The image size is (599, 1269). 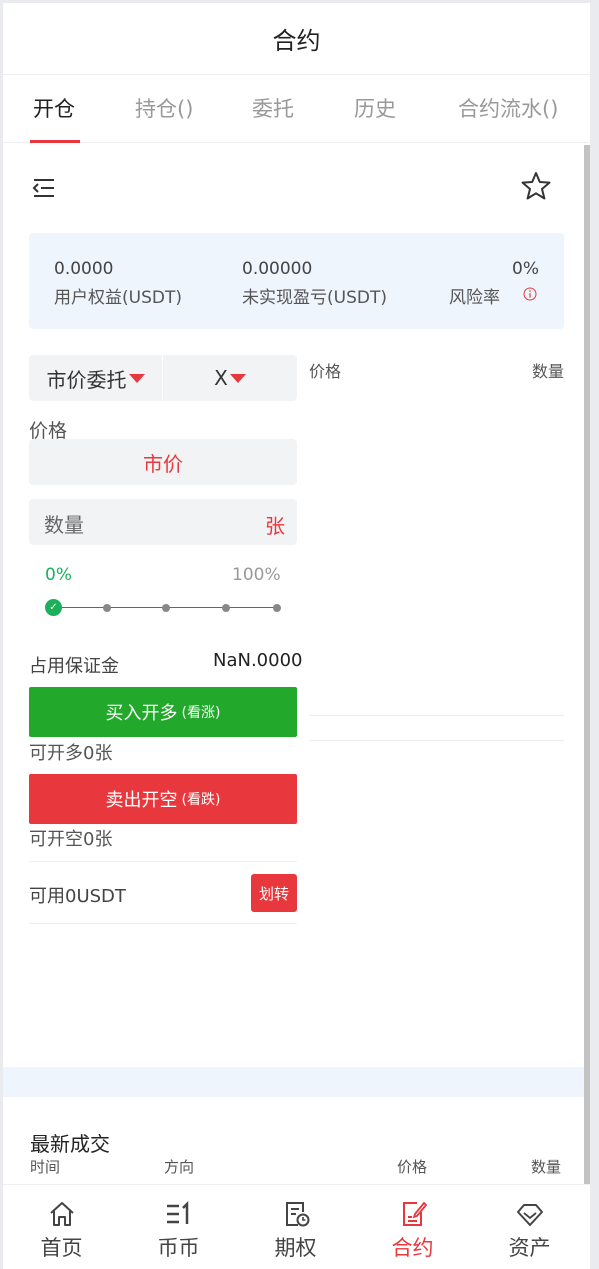 I want to click on available-balance: 可用0USDT, so click(x=77, y=896).